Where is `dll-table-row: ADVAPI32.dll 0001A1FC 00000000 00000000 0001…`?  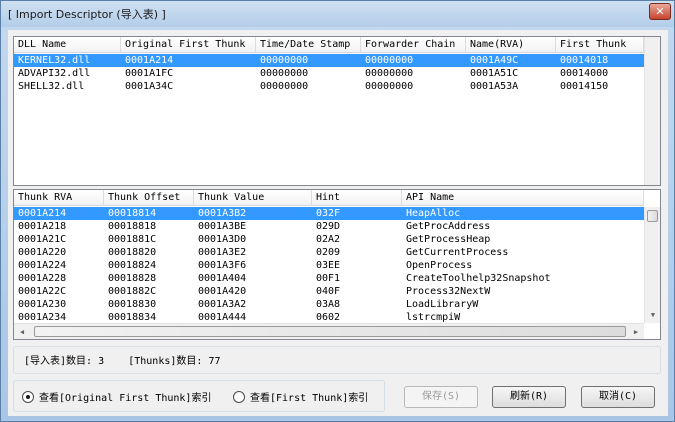
dll-table-row: ADVAPI32.dll 0001A1FC 00000000 00000000 0001… is located at coordinates (329, 73).